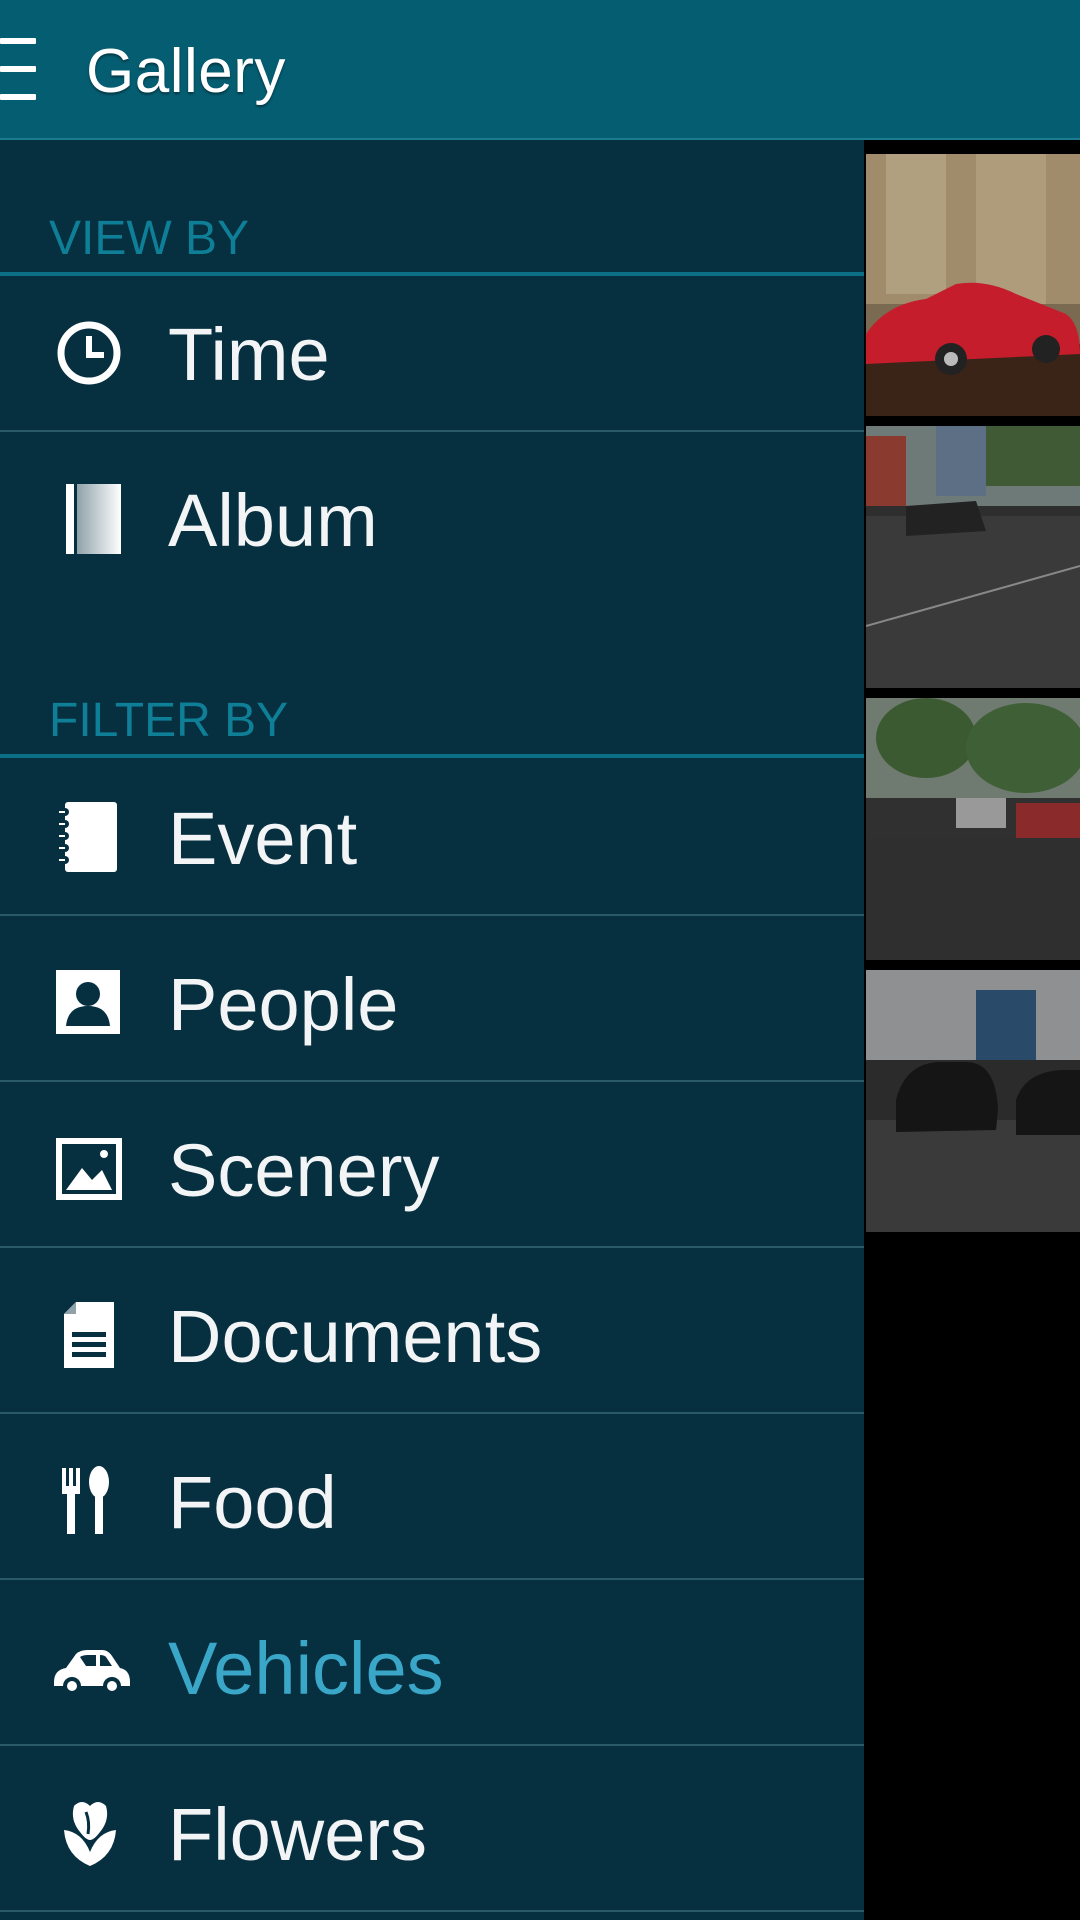 This screenshot has width=1080, height=1920. I want to click on drawer-item-label: Vehicles, so click(306, 1668).